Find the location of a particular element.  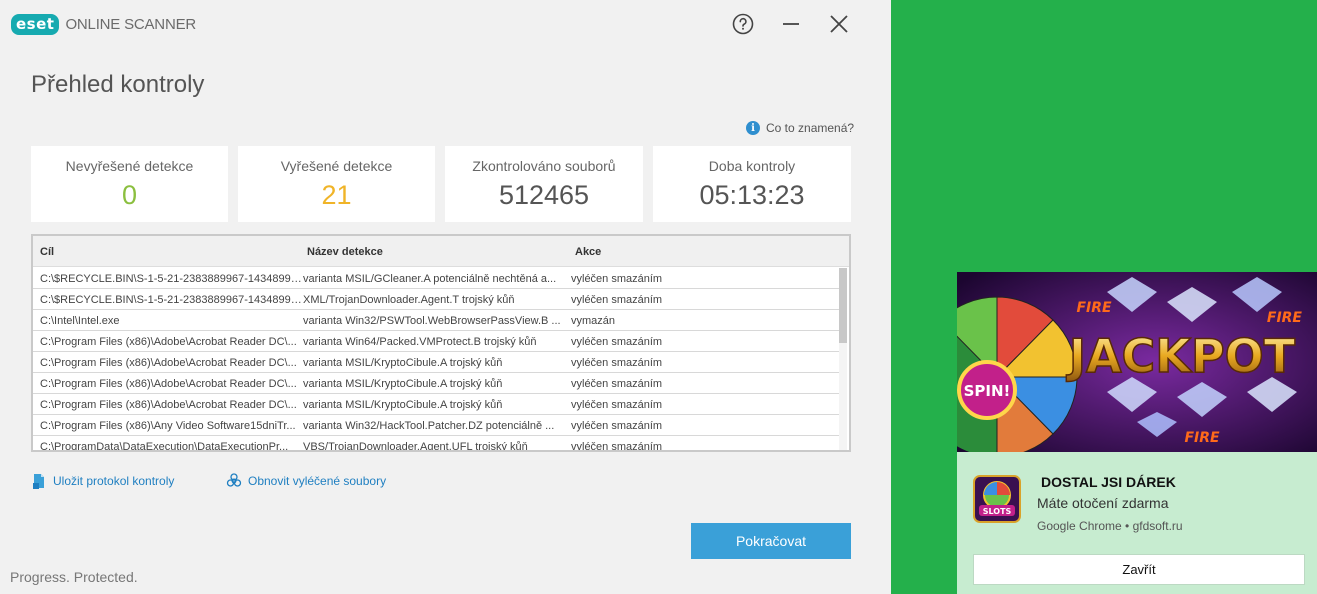

stat-unresolved: Nevyřešené detekce 0 is located at coordinates (129, 184).